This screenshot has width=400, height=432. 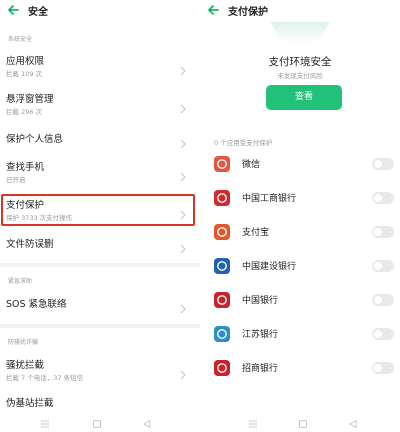 I want to click on row-app-permissions: 应用权限 拦截 109 次, so click(x=100, y=67).